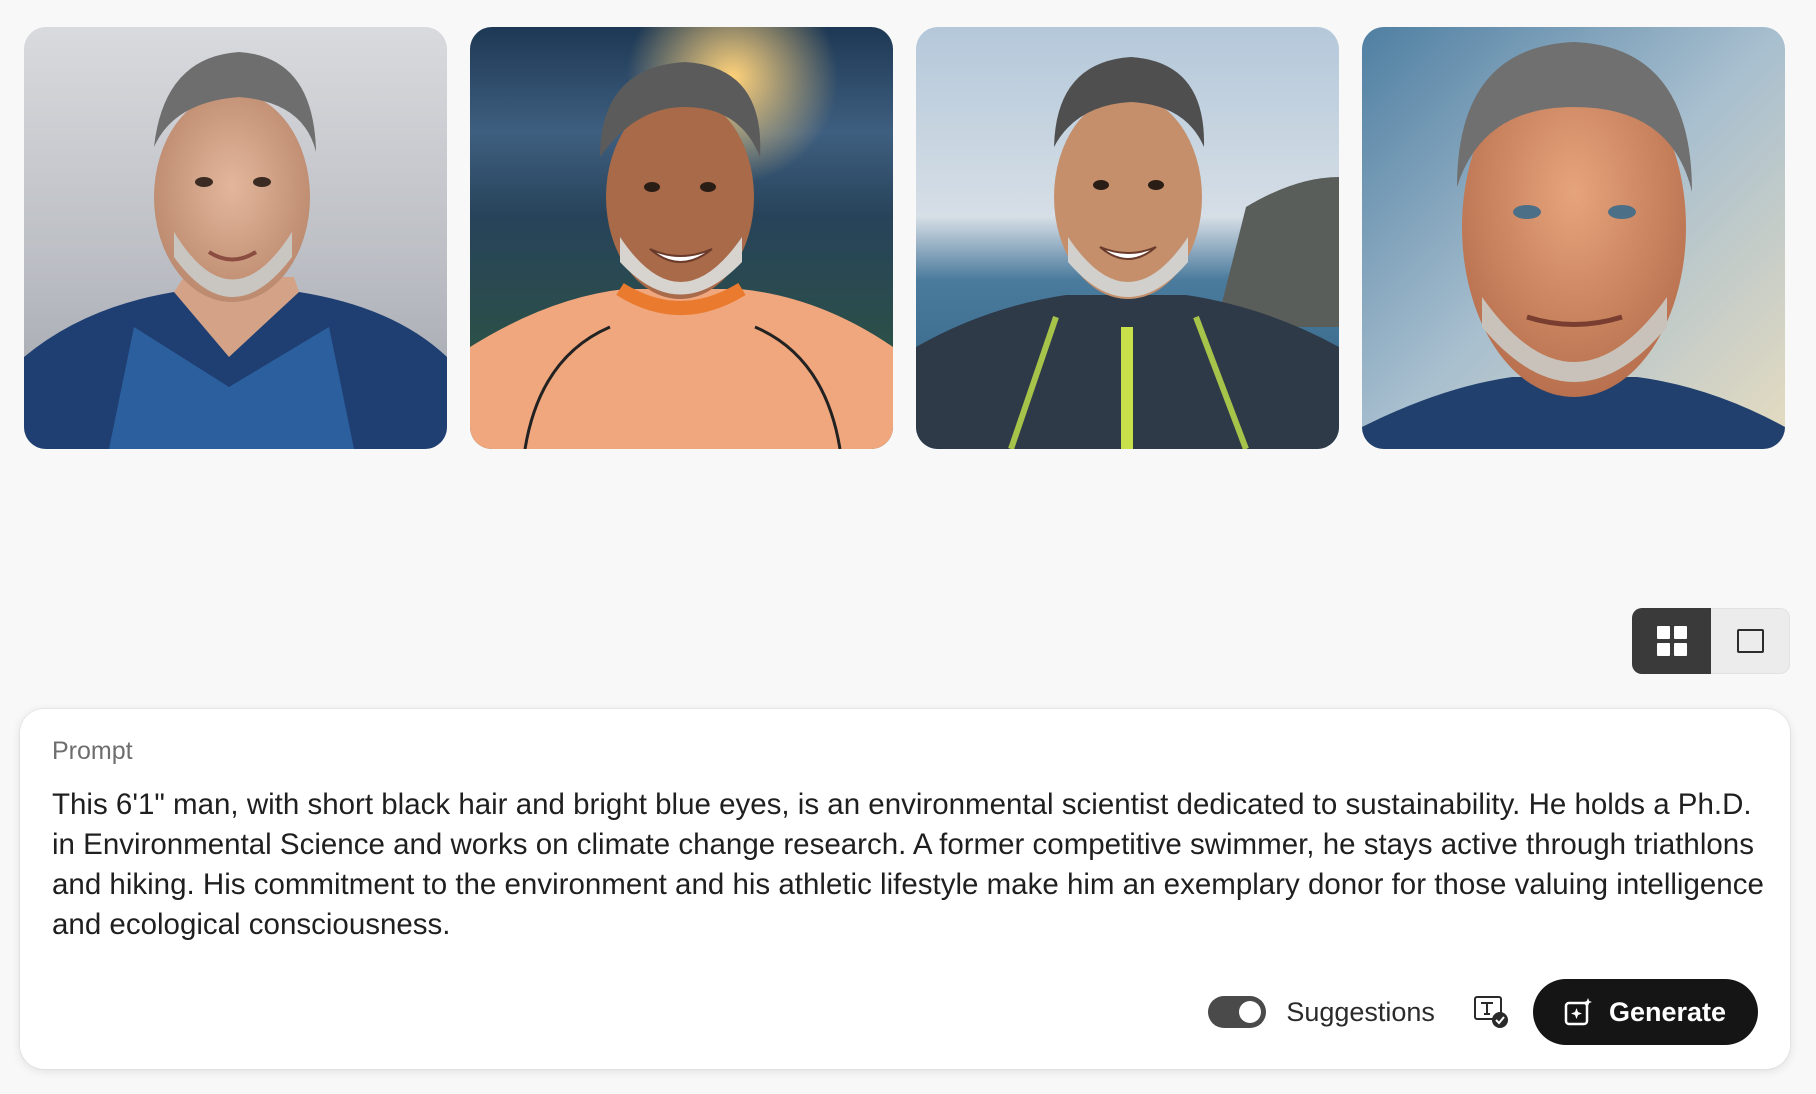  What do you see at coordinates (1578, 1012) in the screenshot?
I see `generate-sparkle-icon` at bounding box center [1578, 1012].